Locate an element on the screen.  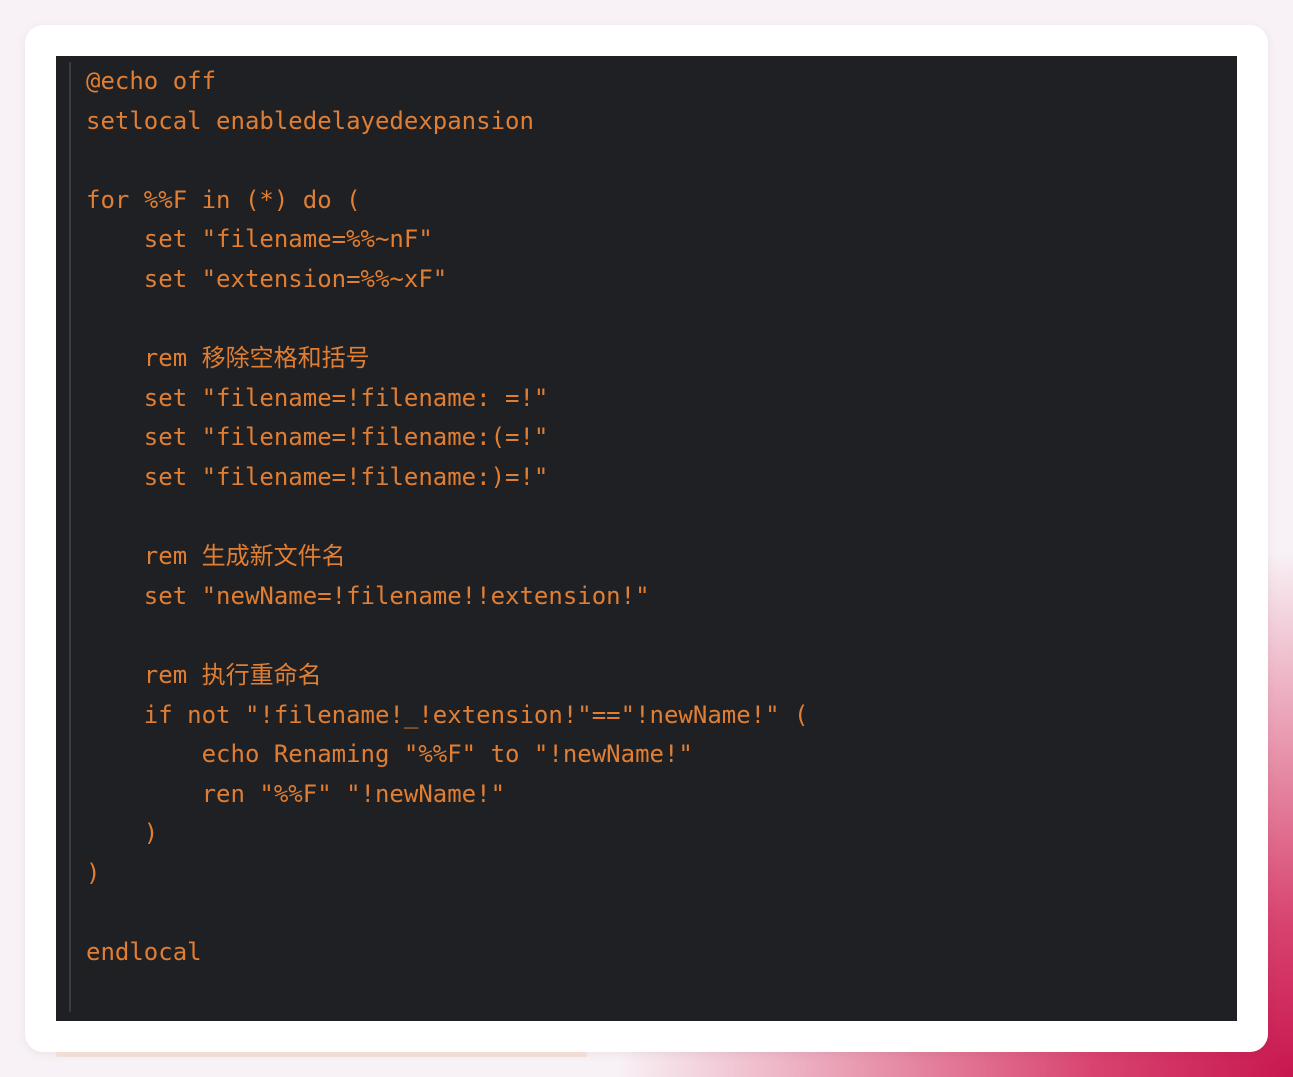
code-line-19: ren "%%F" "!newName!" is located at coordinates (296, 793).